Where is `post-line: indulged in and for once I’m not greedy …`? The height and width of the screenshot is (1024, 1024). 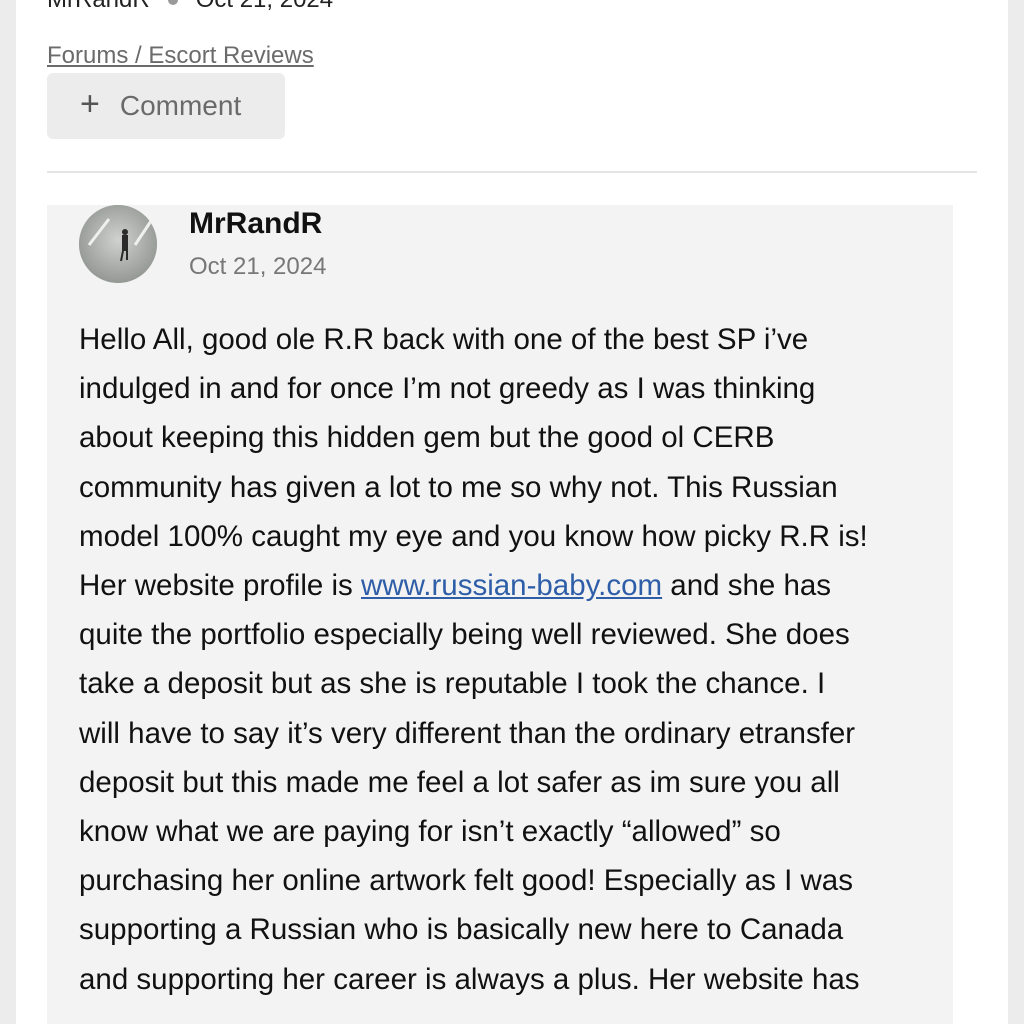 post-line: indulged in and for once I’m not greedy … is located at coordinates (447, 389).